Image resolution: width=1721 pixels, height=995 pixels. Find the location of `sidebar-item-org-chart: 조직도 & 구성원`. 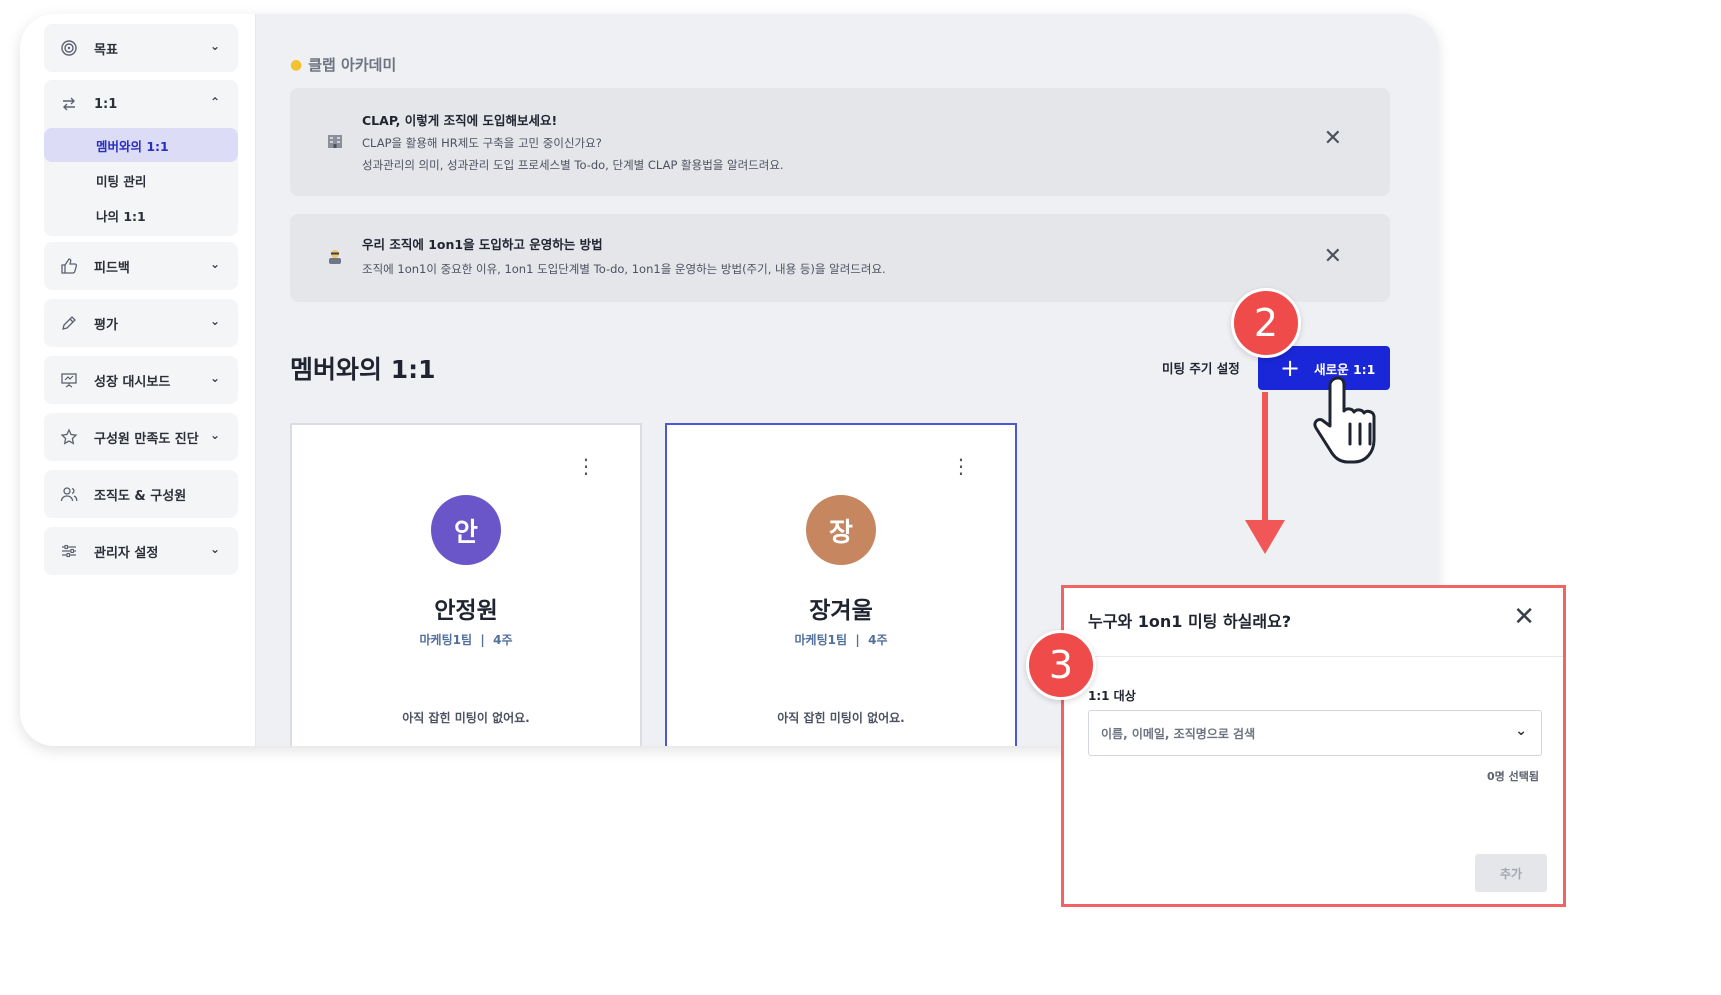

sidebar-item-org-chart: 조직도 & 구성원 is located at coordinates (141, 494).